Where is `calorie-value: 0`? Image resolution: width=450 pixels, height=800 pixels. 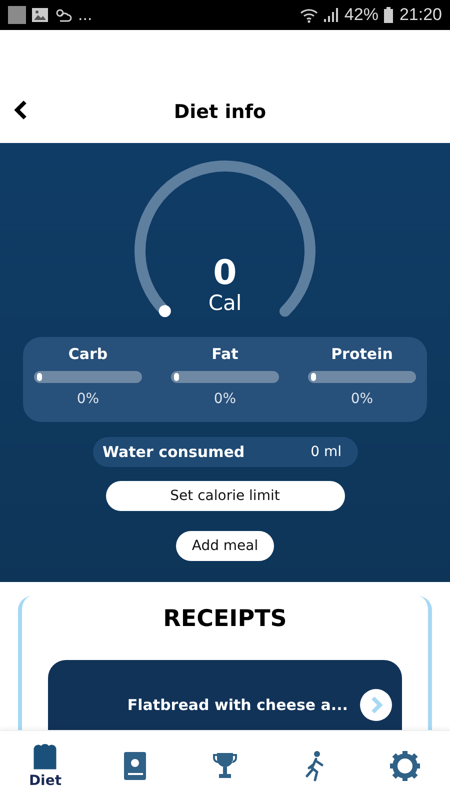 calorie-value: 0 is located at coordinates (225, 273).